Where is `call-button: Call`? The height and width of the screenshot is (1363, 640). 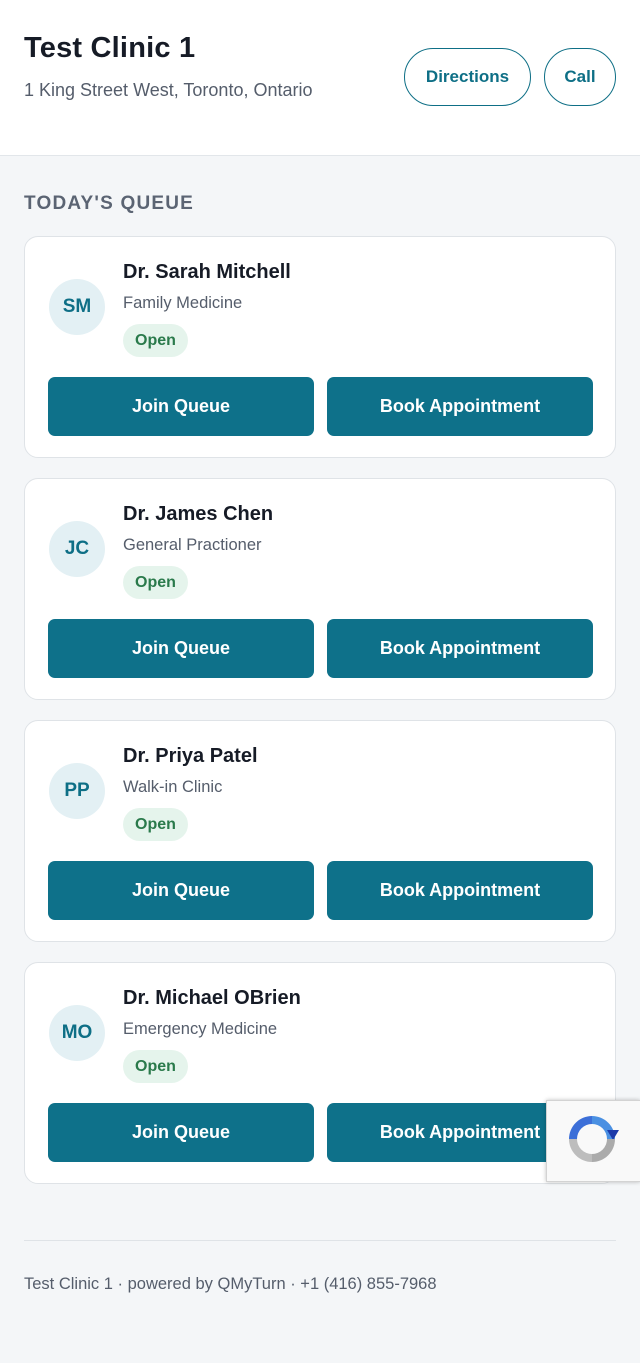 call-button: Call is located at coordinates (580, 77).